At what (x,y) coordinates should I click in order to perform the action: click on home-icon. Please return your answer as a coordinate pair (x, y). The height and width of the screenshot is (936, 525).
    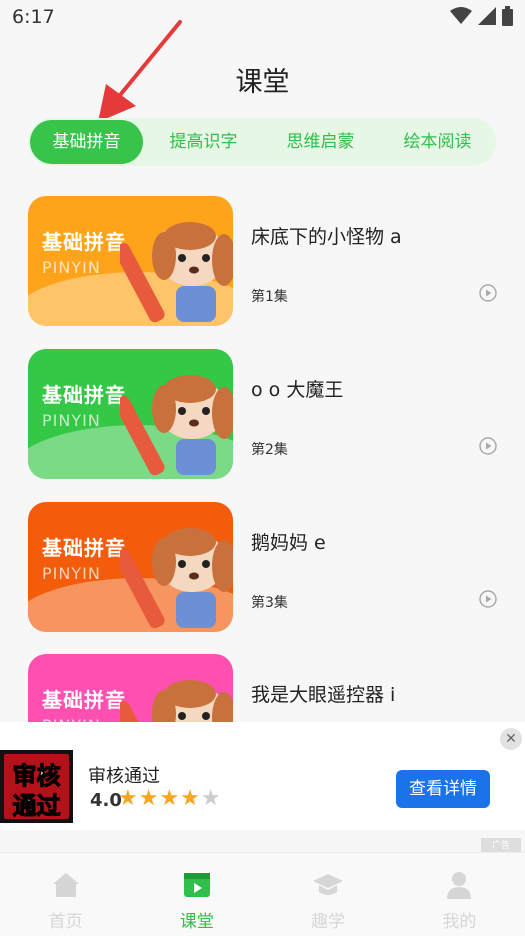
    Looking at the image, I should click on (65, 885).